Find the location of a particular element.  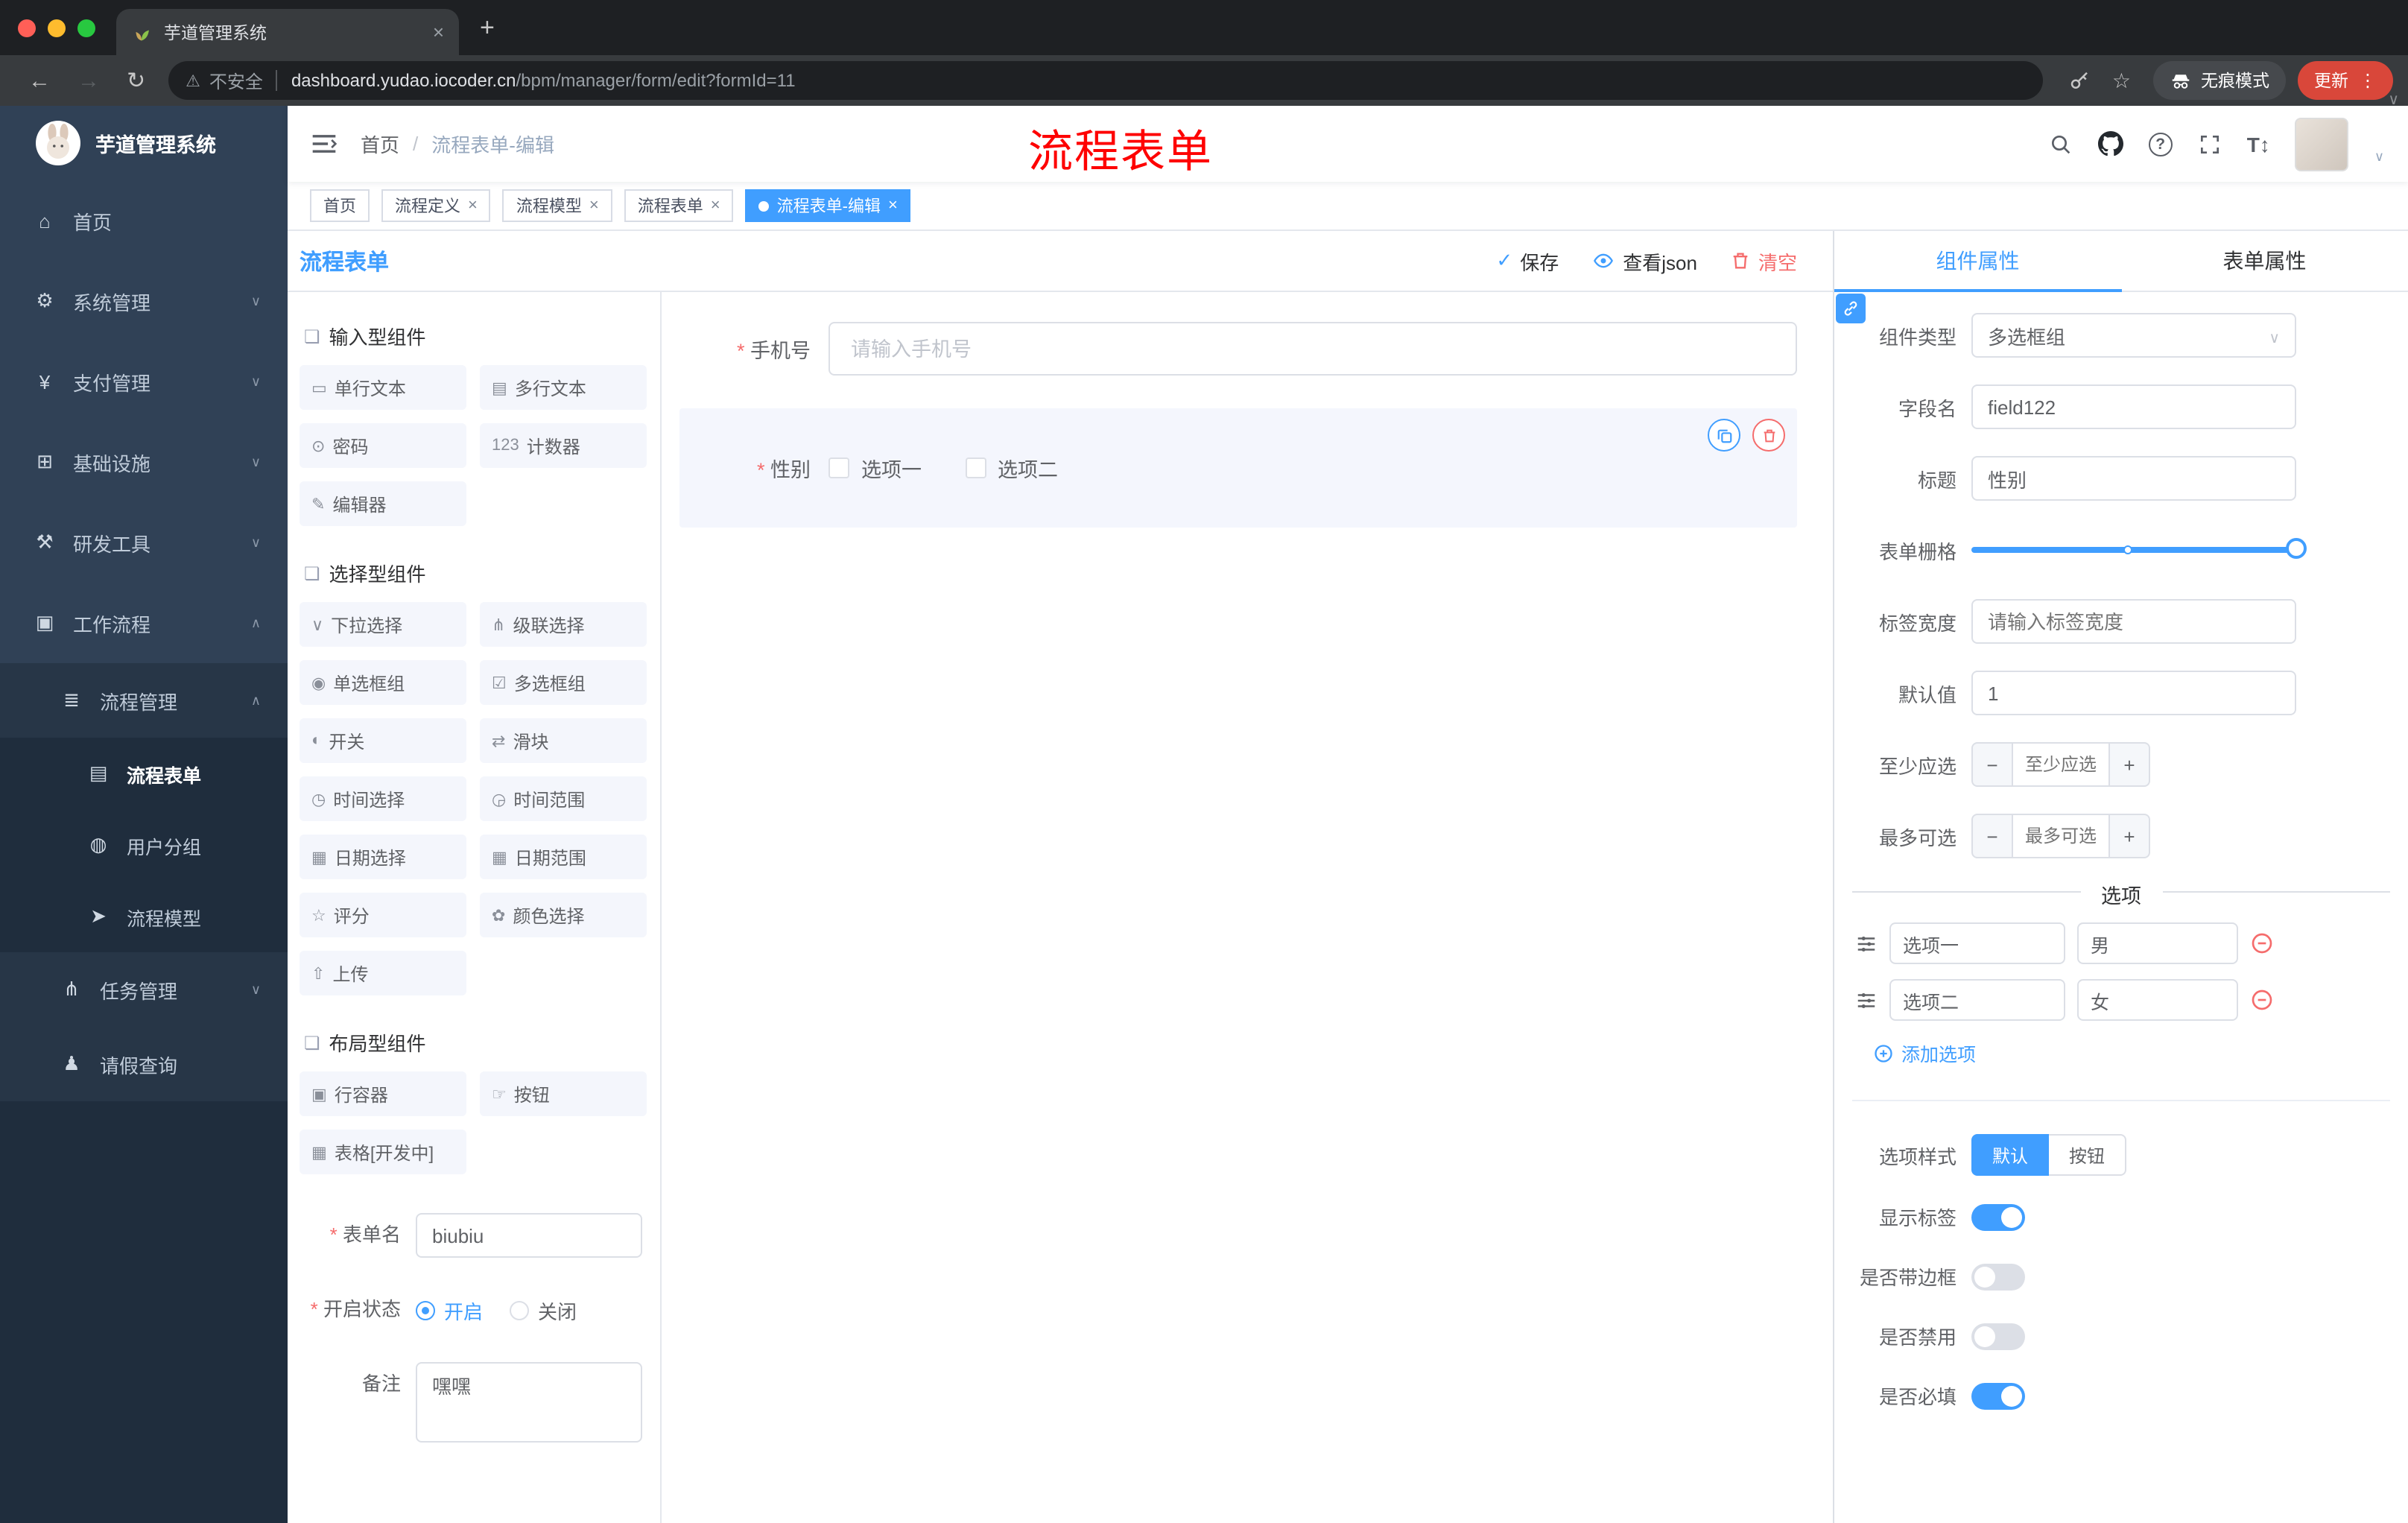

palette-item: ◷ 时间选择 is located at coordinates (383, 799).